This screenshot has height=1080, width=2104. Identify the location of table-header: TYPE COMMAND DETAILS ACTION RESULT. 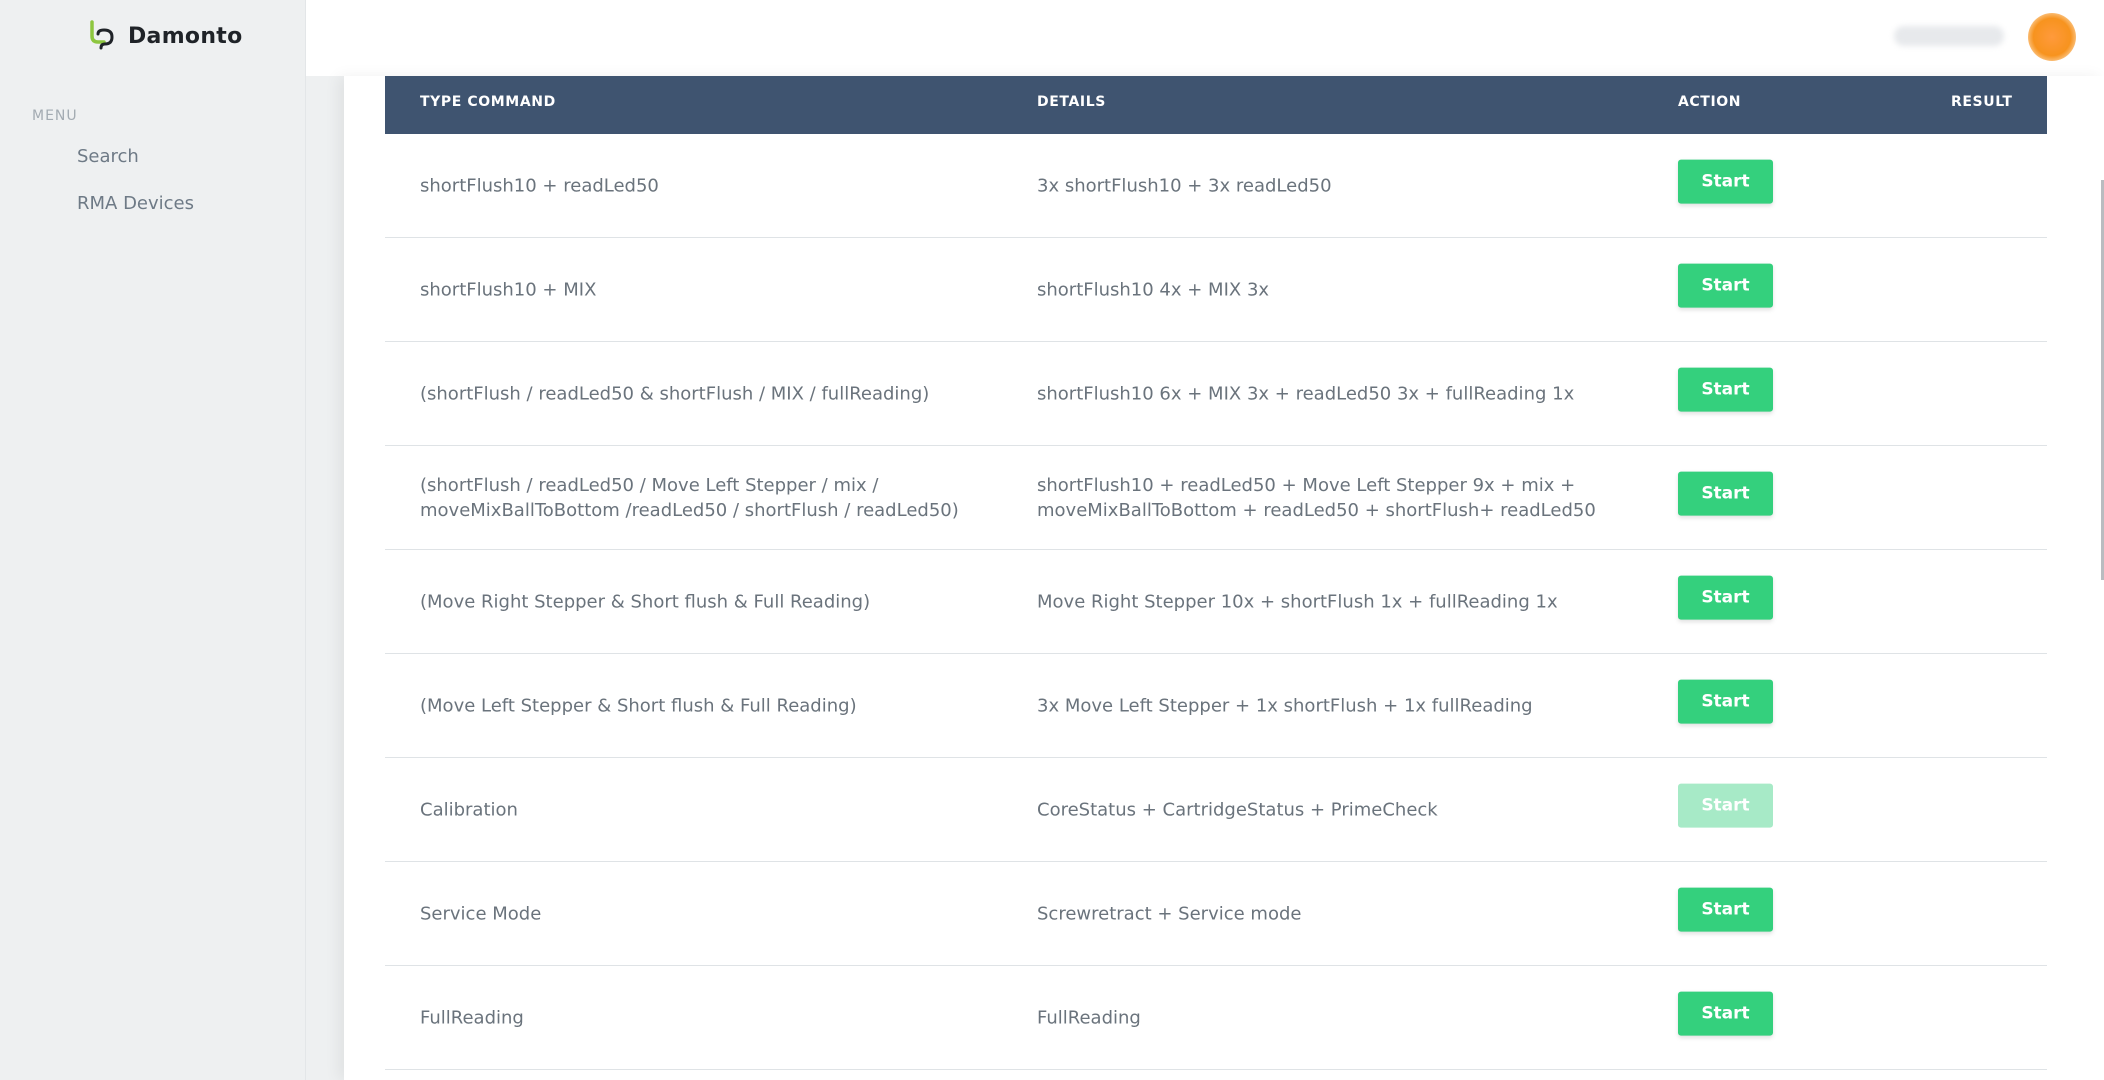
(1216, 105).